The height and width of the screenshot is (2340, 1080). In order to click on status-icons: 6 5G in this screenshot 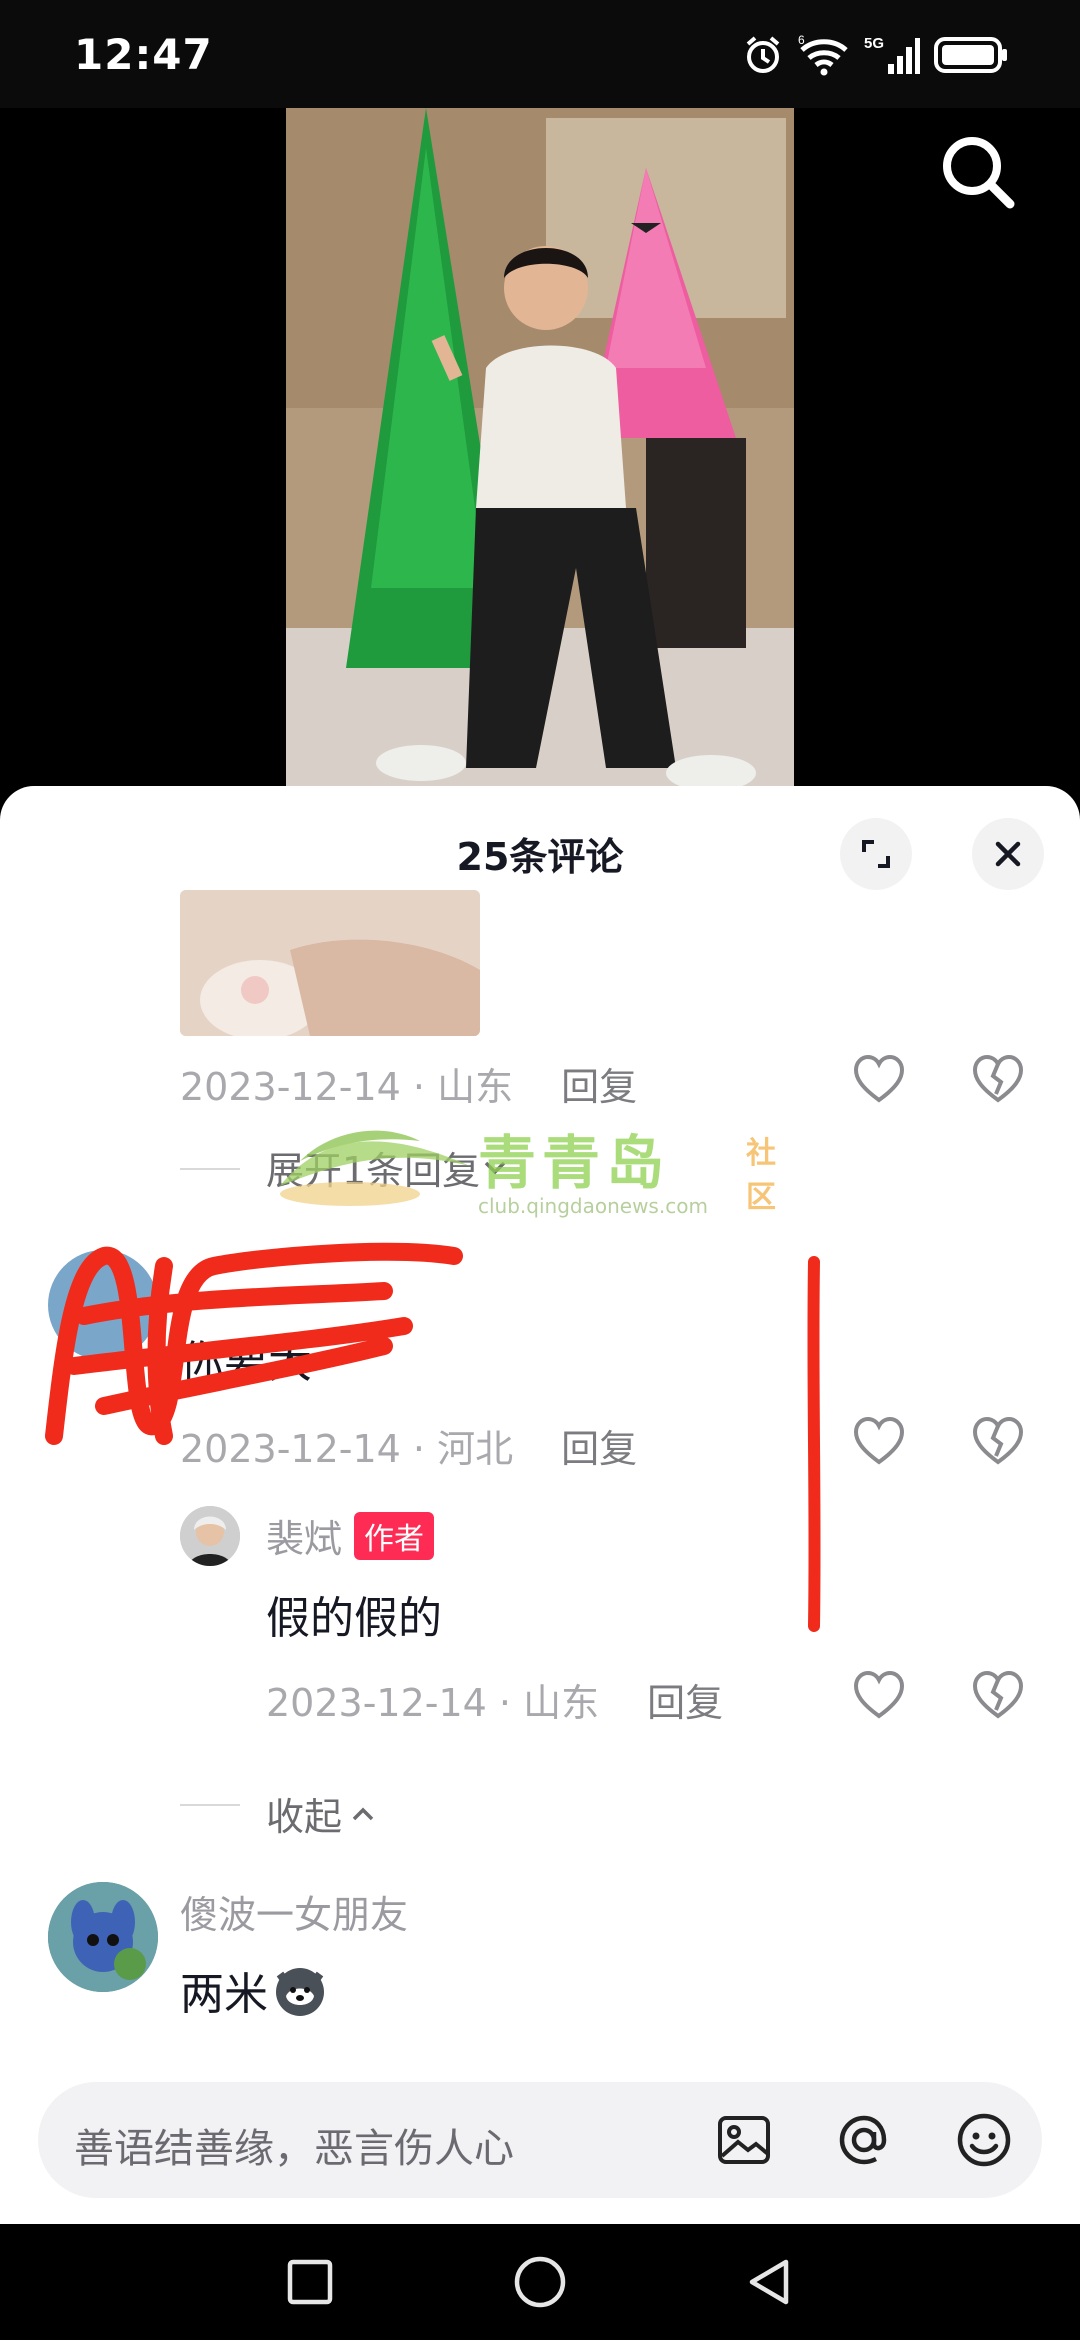, I will do `click(876, 55)`.